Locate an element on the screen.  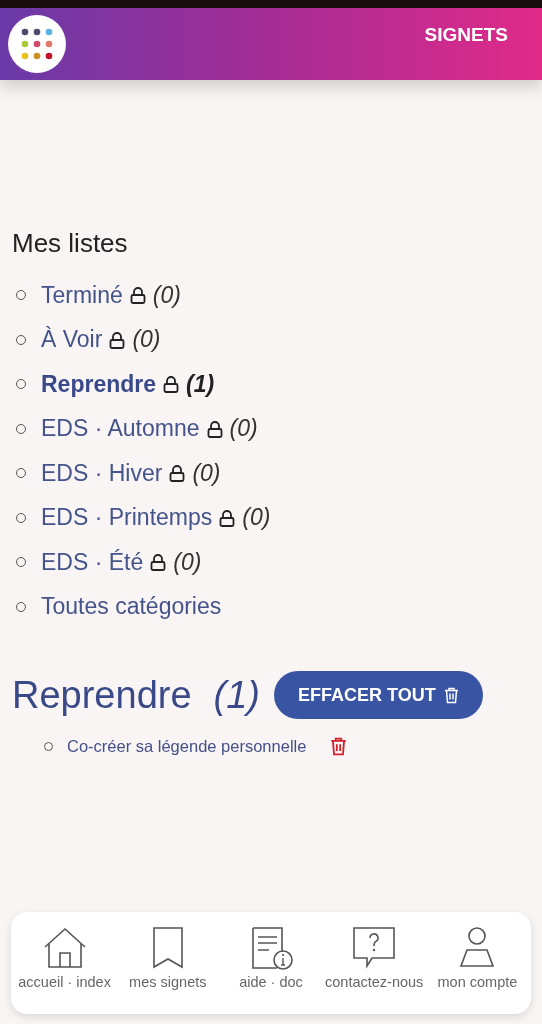
nav-button: aide · doc is located at coordinates (271, 970).